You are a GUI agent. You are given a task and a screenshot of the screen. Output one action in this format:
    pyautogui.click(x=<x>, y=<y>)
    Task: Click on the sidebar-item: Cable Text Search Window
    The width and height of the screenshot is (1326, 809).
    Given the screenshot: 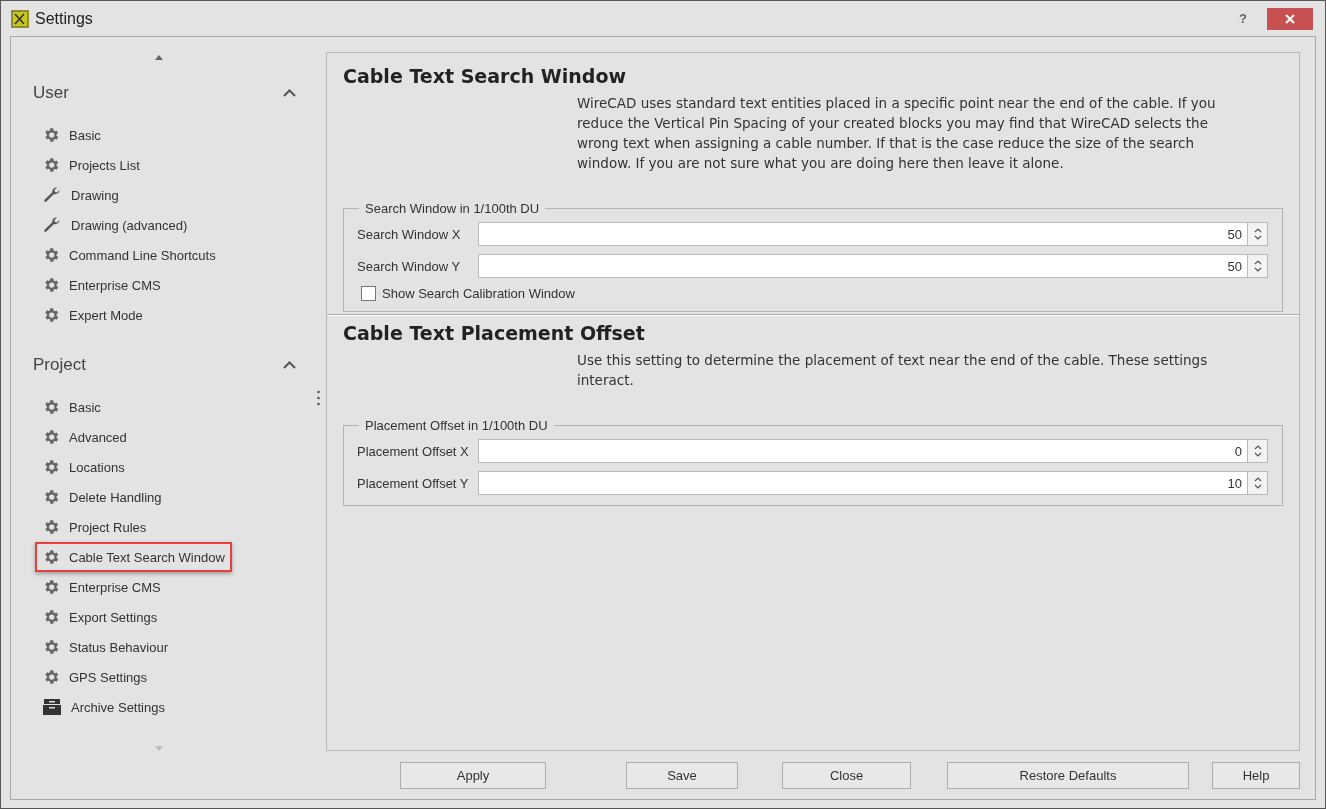 What is the action you would take?
    pyautogui.click(x=133, y=557)
    